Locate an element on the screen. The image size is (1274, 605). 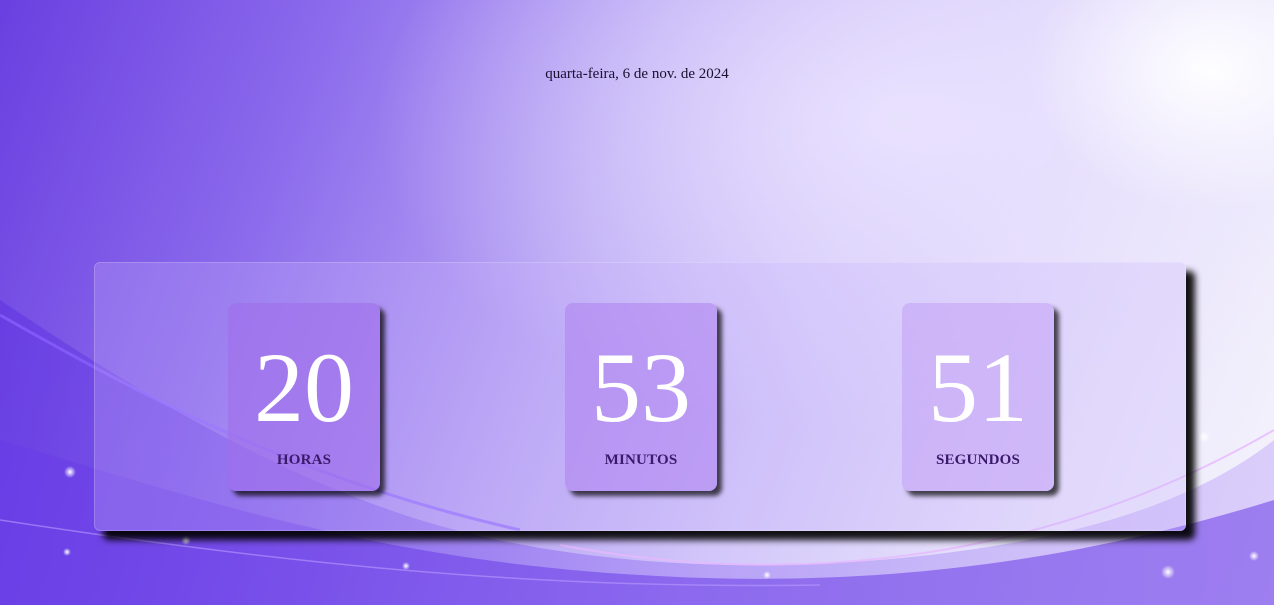
minutes-label: MINUTOS is located at coordinates (641, 460).